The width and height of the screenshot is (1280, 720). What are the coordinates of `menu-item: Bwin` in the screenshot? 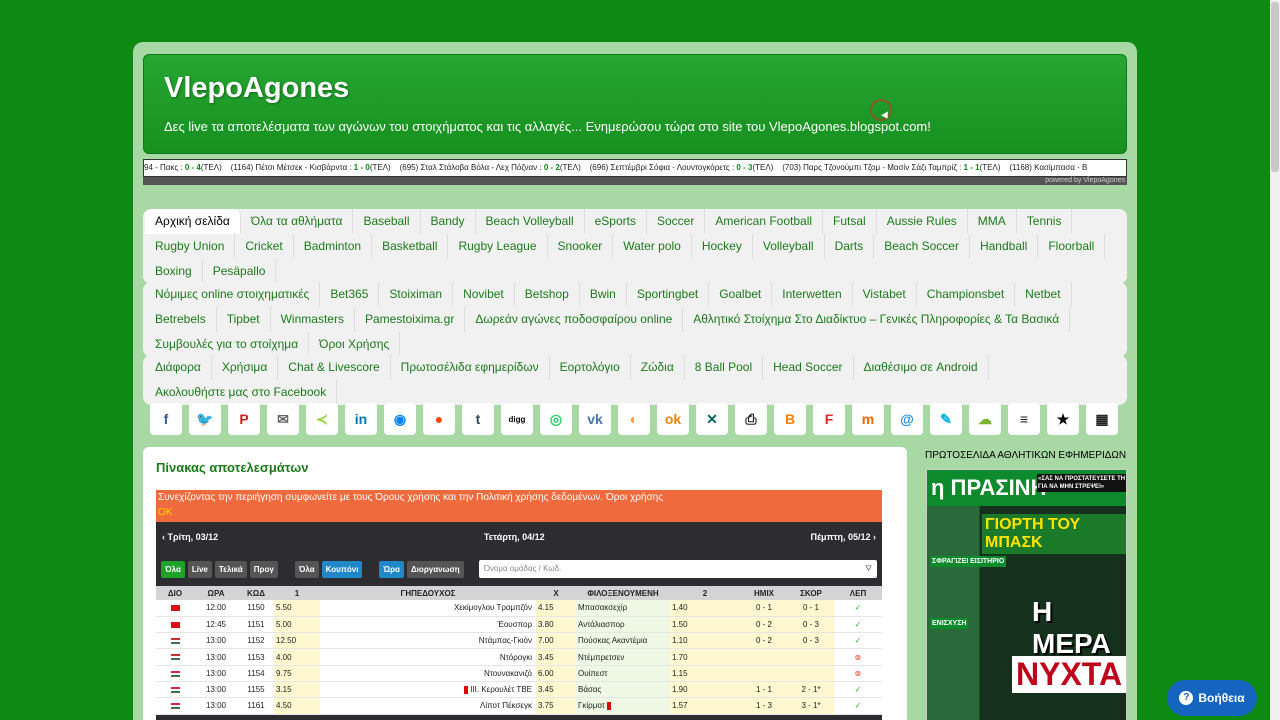 It's located at (603, 294).